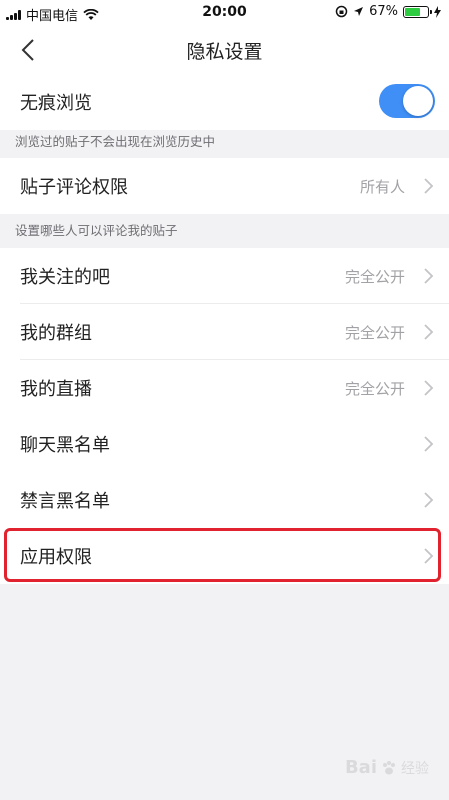 The height and width of the screenshot is (800, 449). I want to click on watermark-sub: 经验, so click(415, 768).